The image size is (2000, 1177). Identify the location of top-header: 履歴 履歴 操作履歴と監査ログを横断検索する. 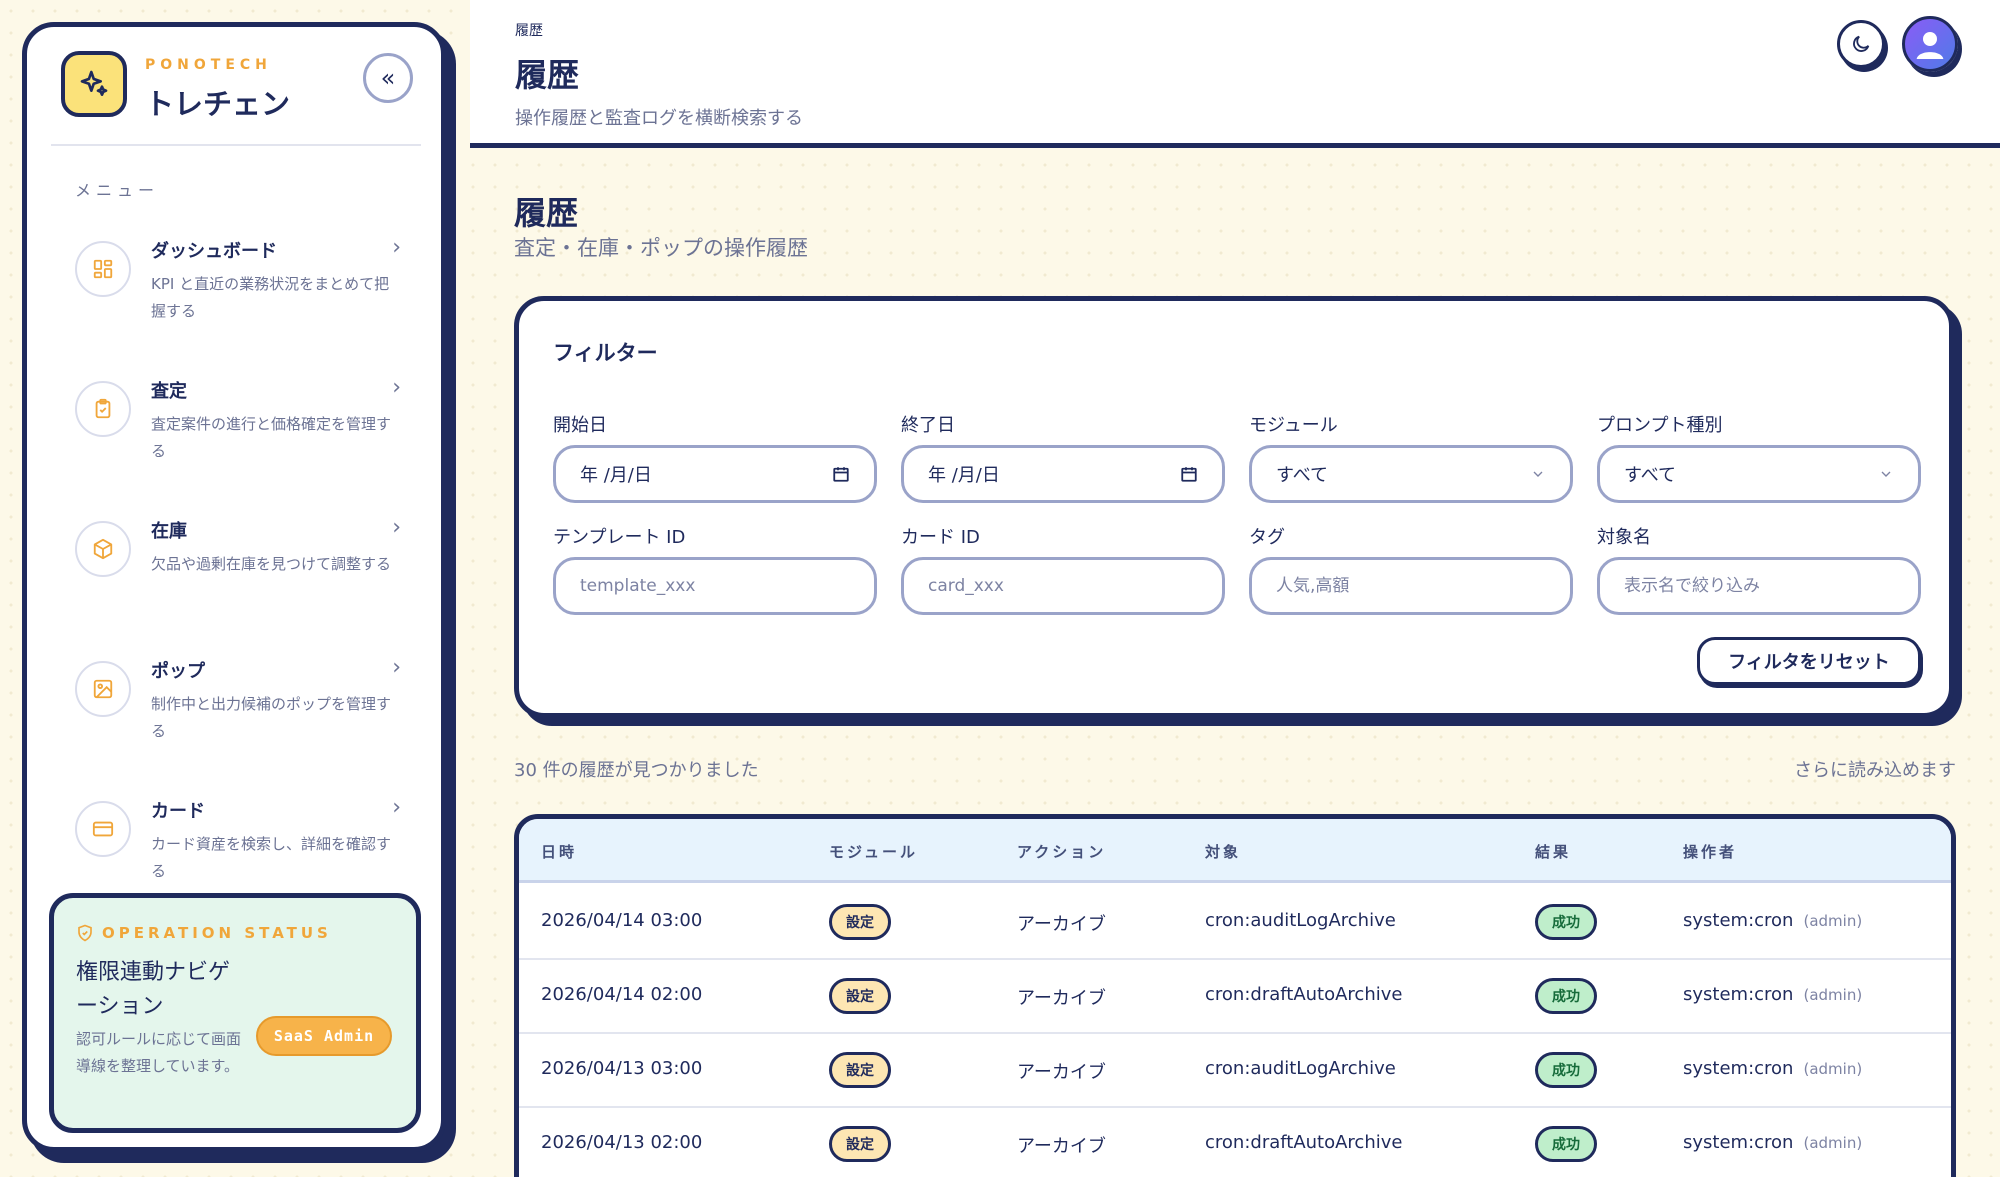
(1235, 74).